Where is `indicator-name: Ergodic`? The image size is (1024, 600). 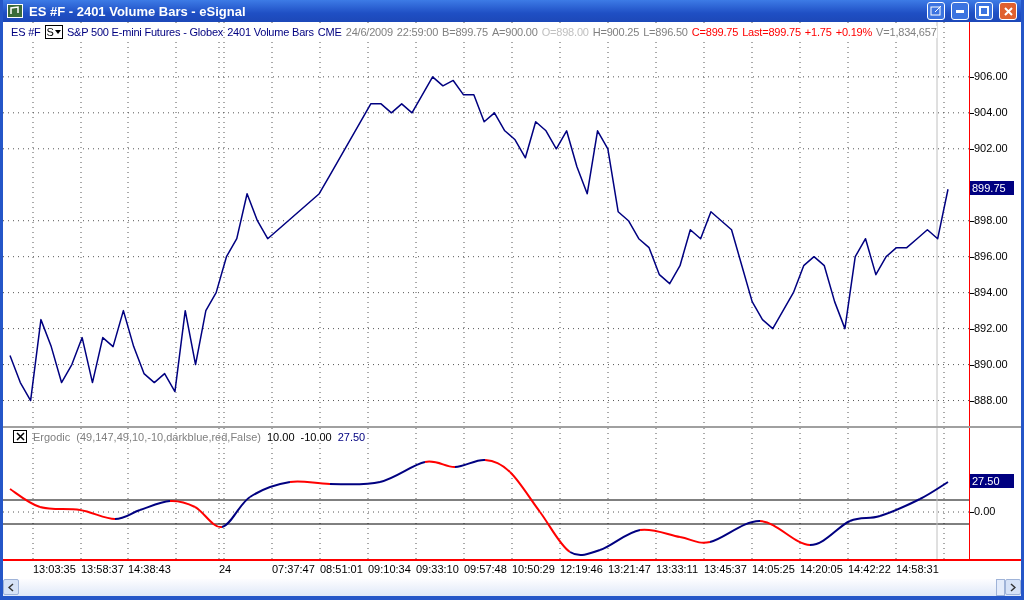 indicator-name: Ergodic is located at coordinates (52, 436).